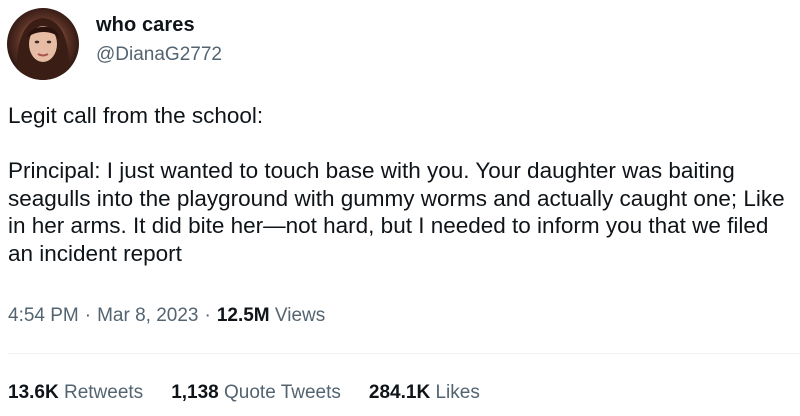 The height and width of the screenshot is (416, 800). What do you see at coordinates (300, 315) in the screenshot?
I see `views-label: Views` at bounding box center [300, 315].